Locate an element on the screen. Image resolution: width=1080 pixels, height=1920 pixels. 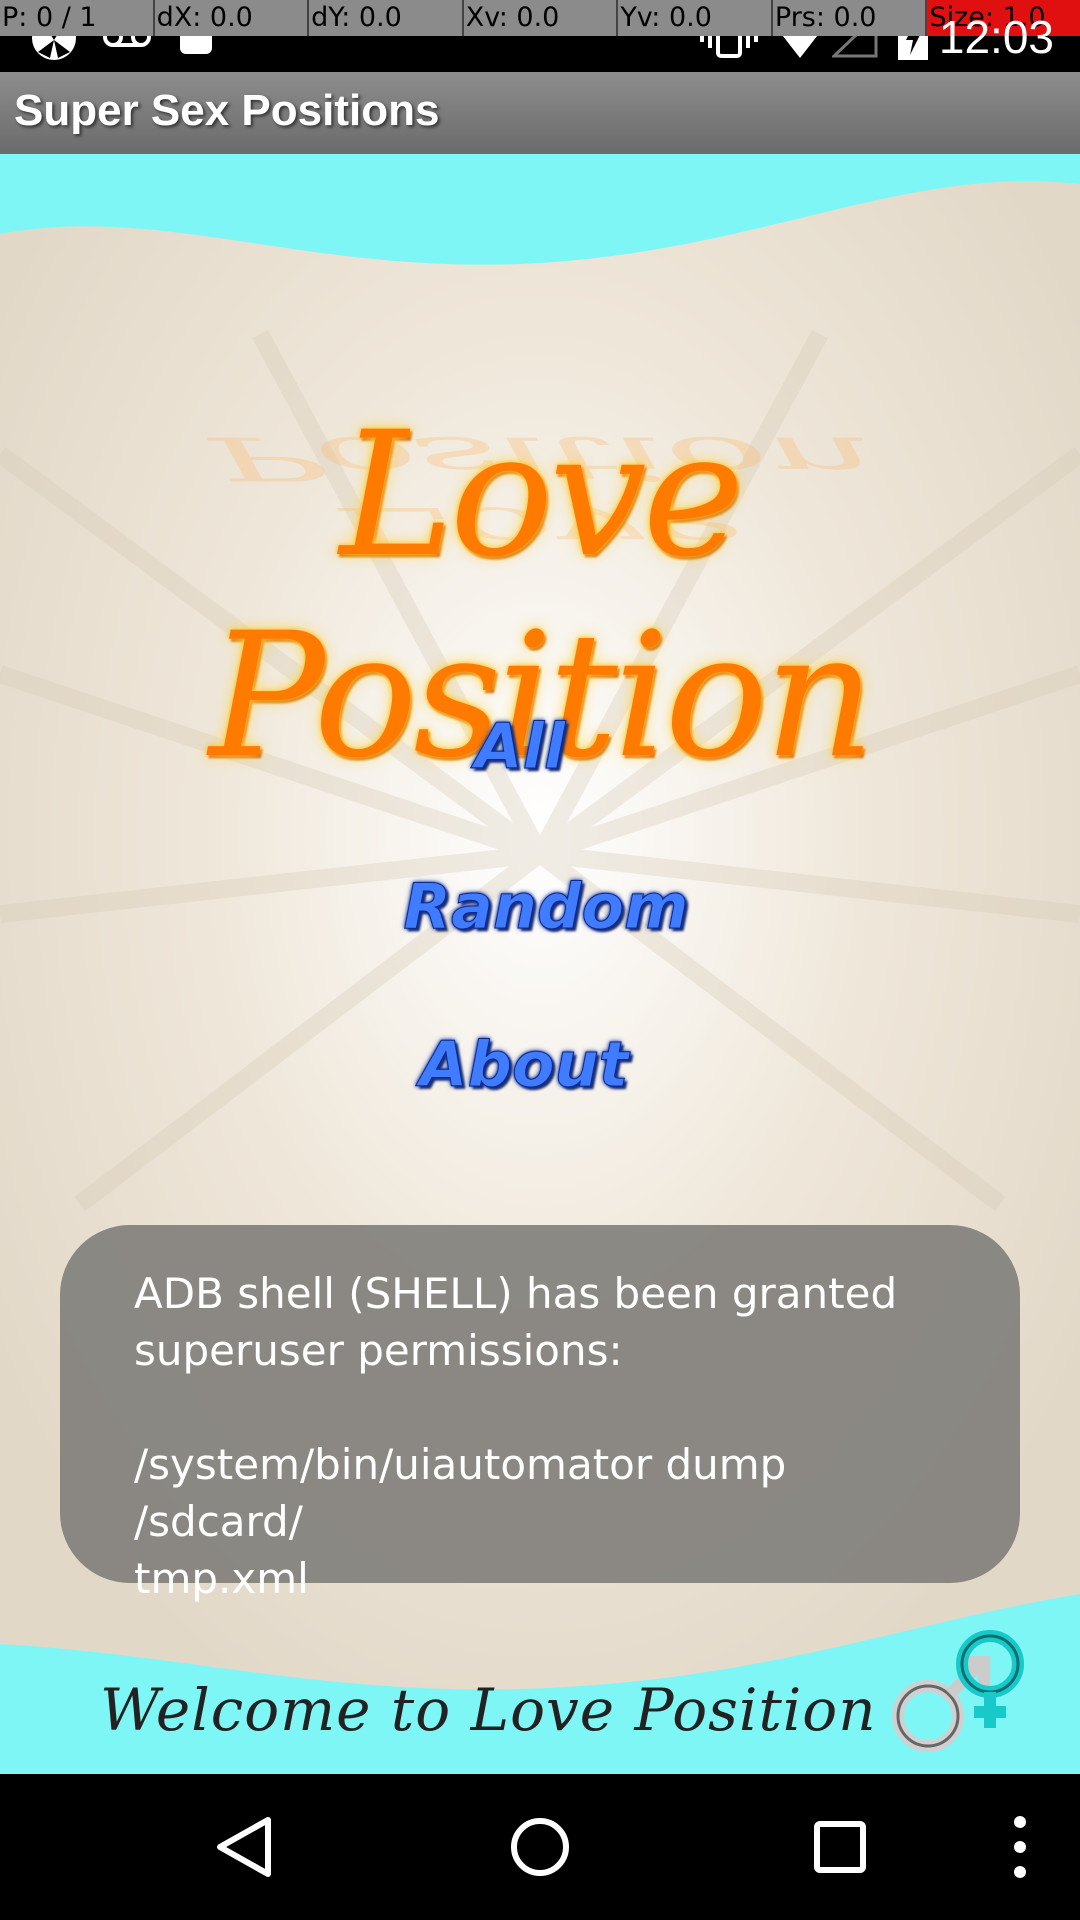
home-icon is located at coordinates (540, 1847).